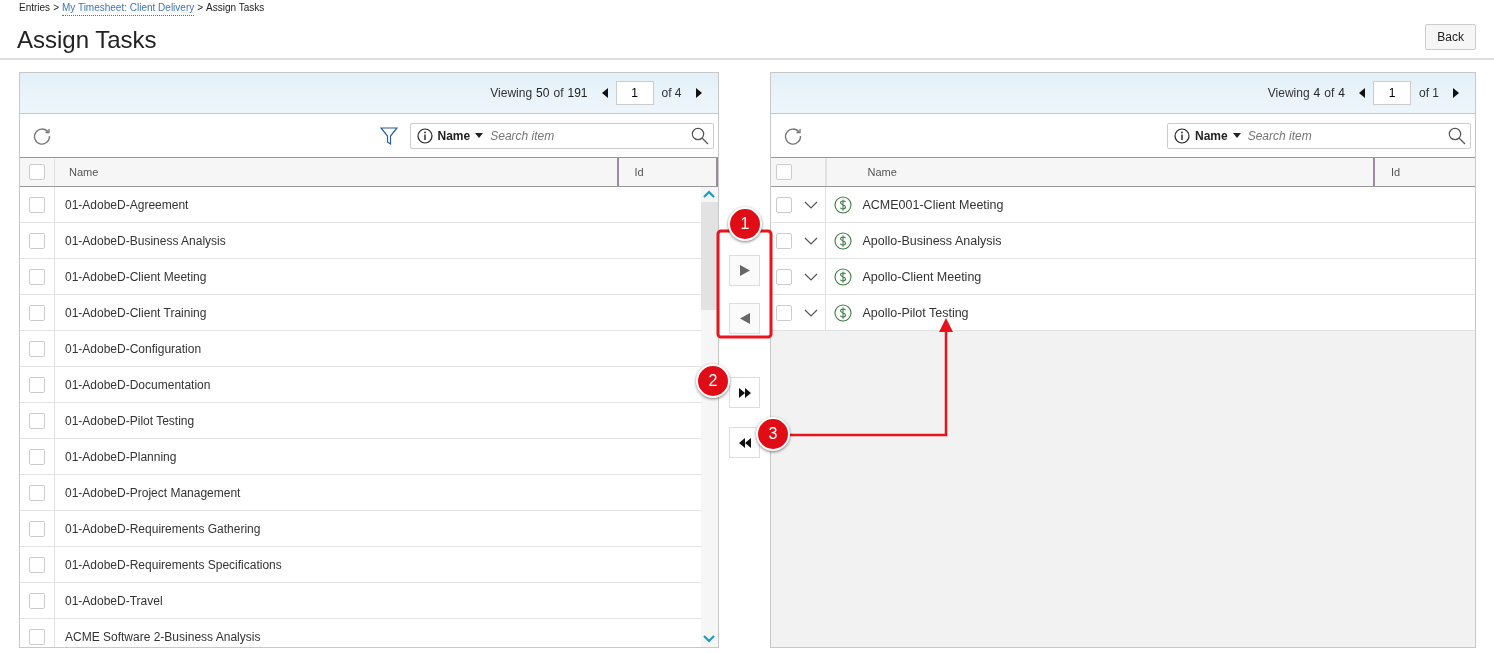  What do you see at coordinates (133, 348) in the screenshot?
I see `task-name: 01-AdobeD-Configuration` at bounding box center [133, 348].